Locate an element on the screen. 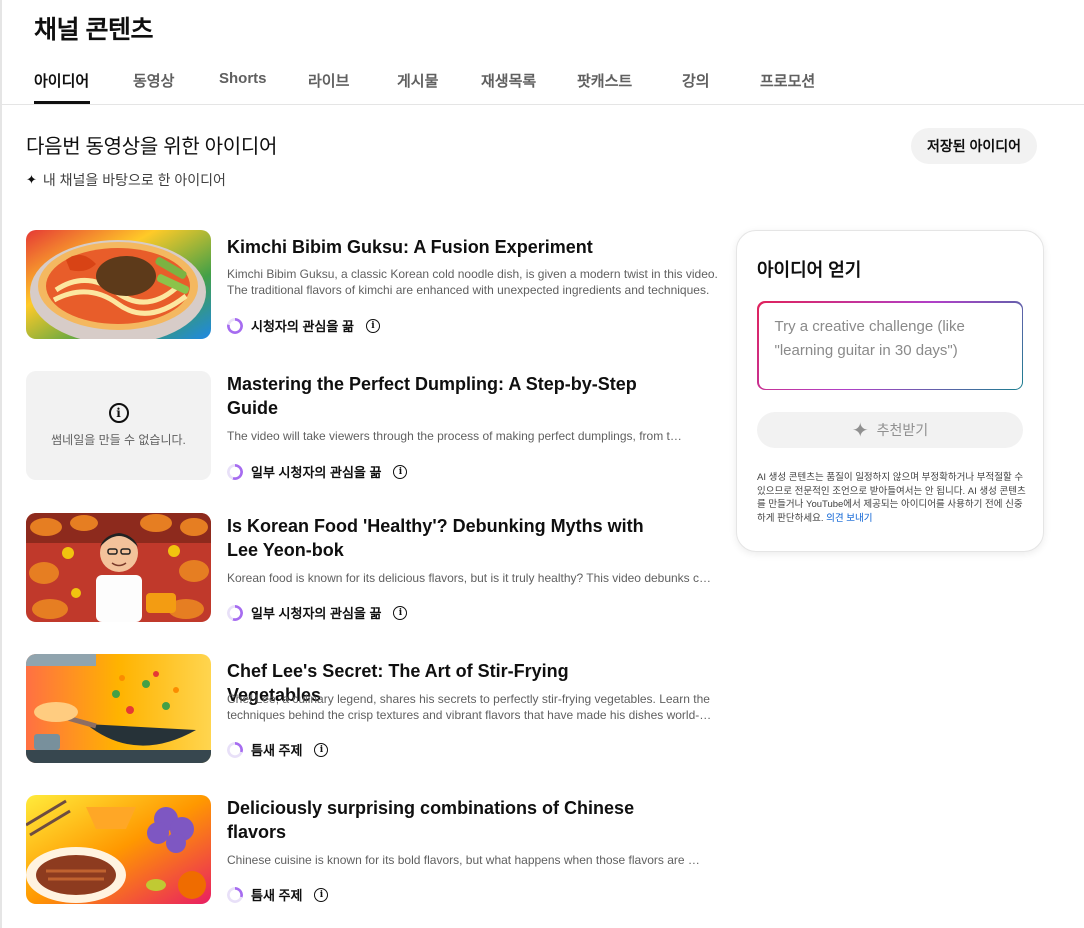 Image resolution: width=1084 pixels, height=928 pixels. tab-ideas: 아이디어 is located at coordinates (61, 80).